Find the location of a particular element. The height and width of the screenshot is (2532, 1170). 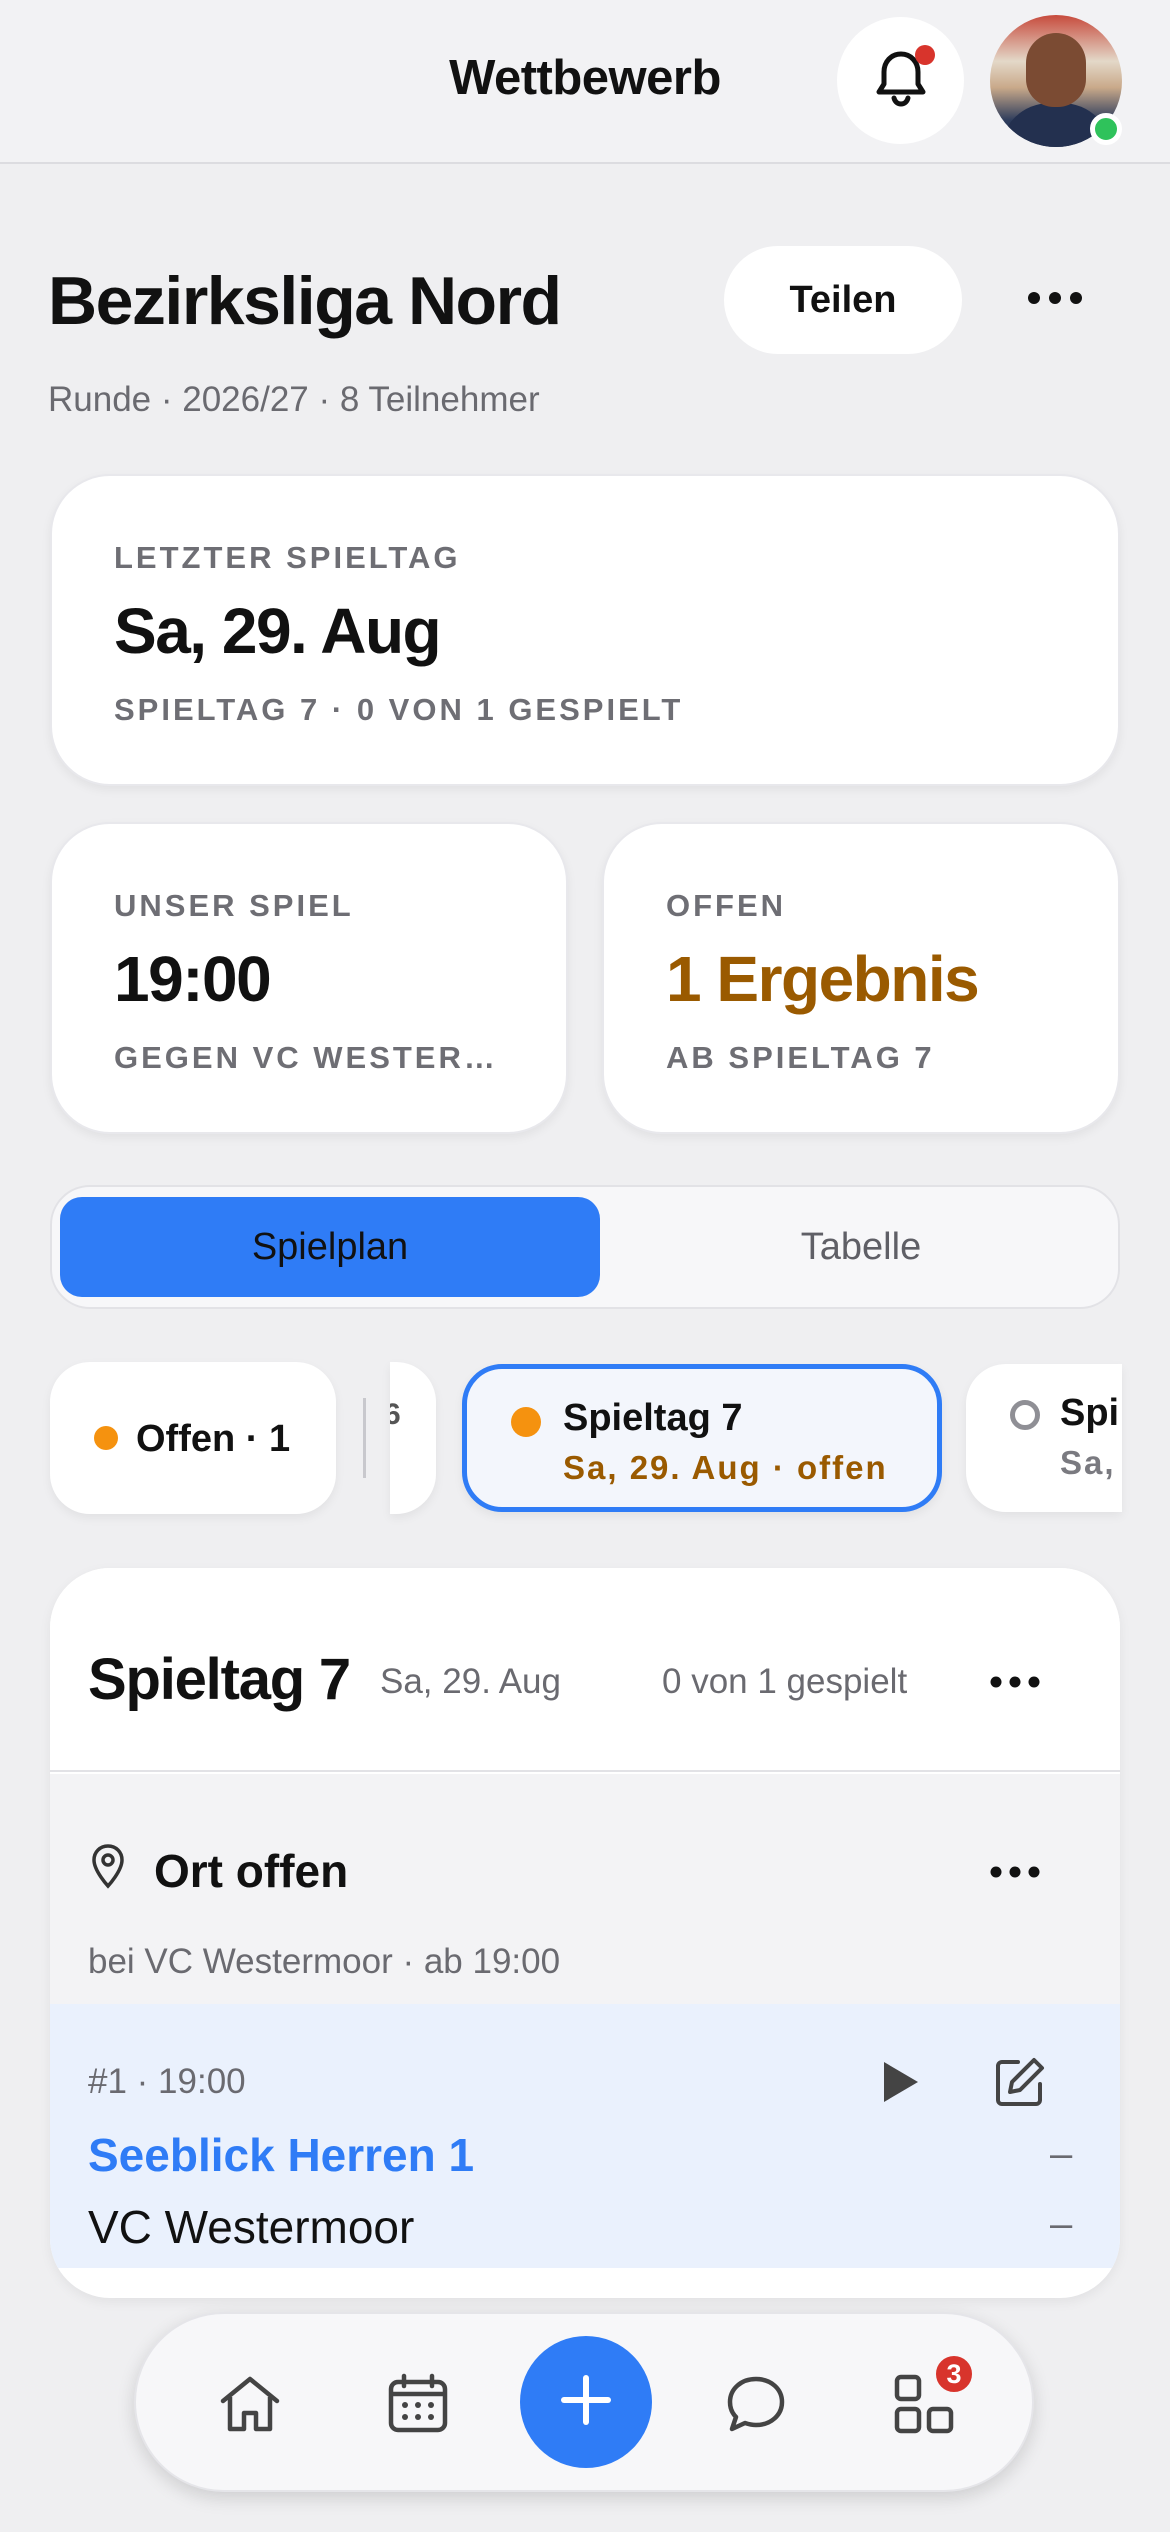

card-value: 19:00 is located at coordinates (193, 979).